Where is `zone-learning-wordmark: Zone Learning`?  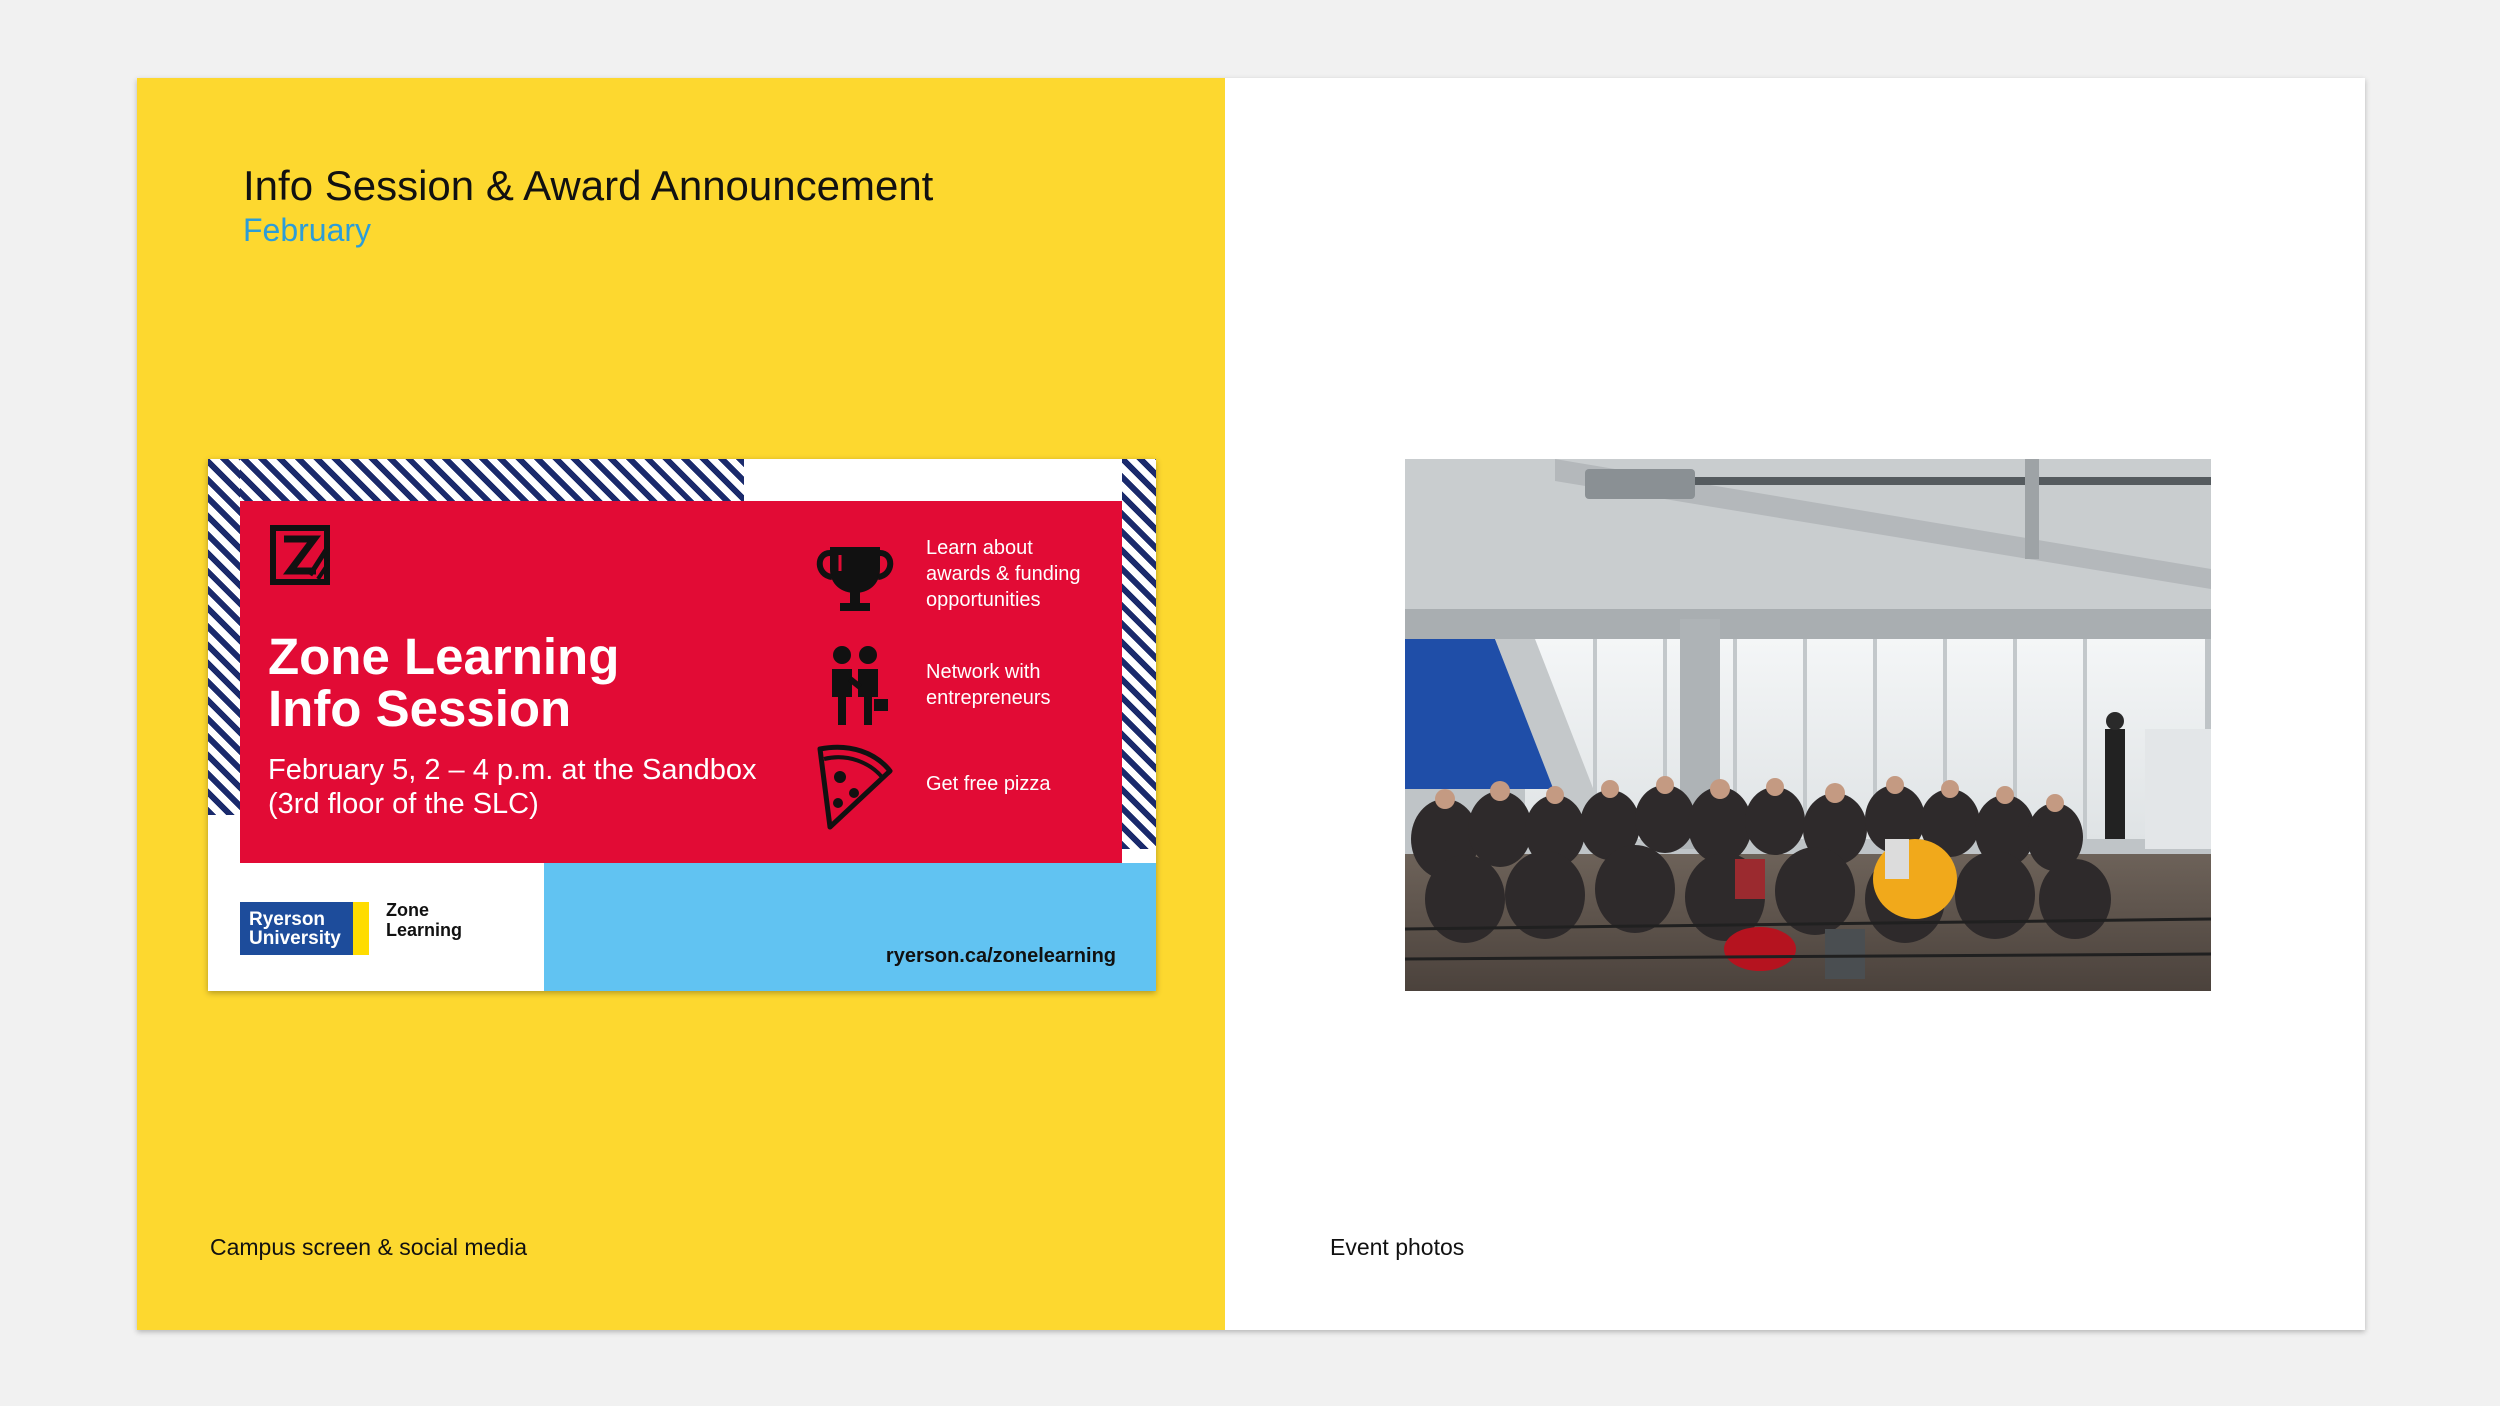
zone-learning-wordmark: Zone Learning is located at coordinates (424, 920).